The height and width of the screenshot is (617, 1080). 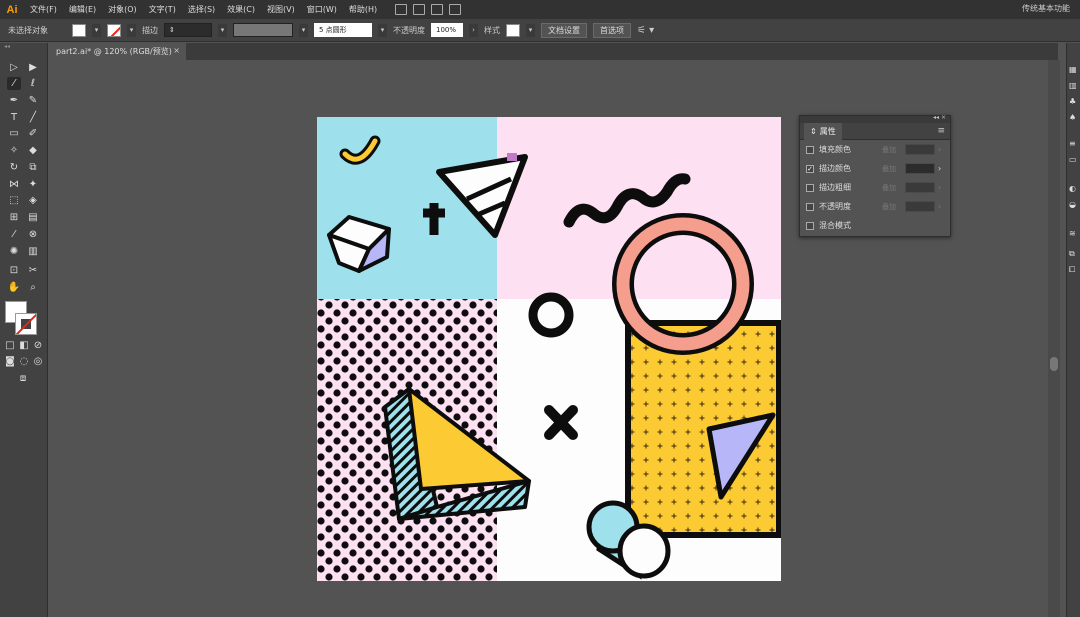 I want to click on symbols-panel-icon: ♠, so click(x=1074, y=117).